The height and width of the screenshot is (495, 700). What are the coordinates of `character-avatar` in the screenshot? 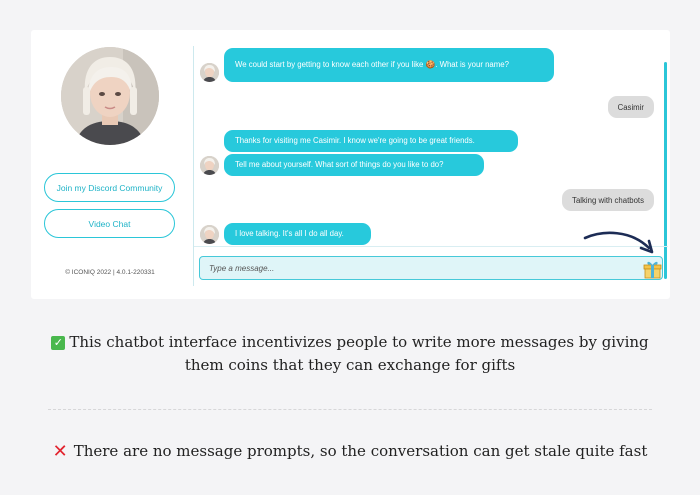 It's located at (110, 96).